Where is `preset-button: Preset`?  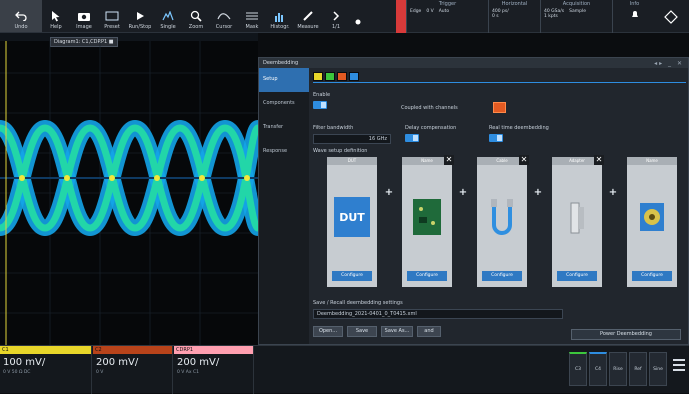
preset-button: Preset is located at coordinates (112, 16).